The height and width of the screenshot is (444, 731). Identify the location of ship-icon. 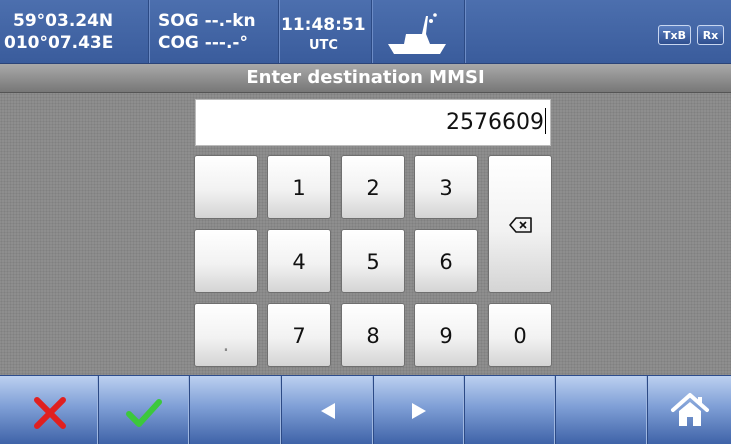
(417, 33).